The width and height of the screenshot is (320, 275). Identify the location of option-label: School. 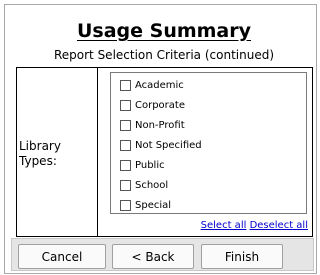
(152, 185).